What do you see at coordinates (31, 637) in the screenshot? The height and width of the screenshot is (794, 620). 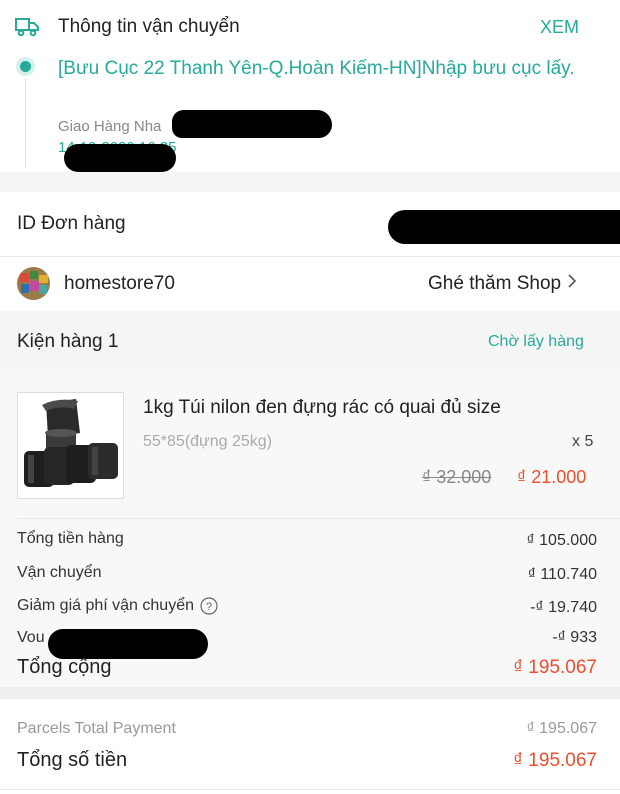 I see `voucher-label: Vou` at bounding box center [31, 637].